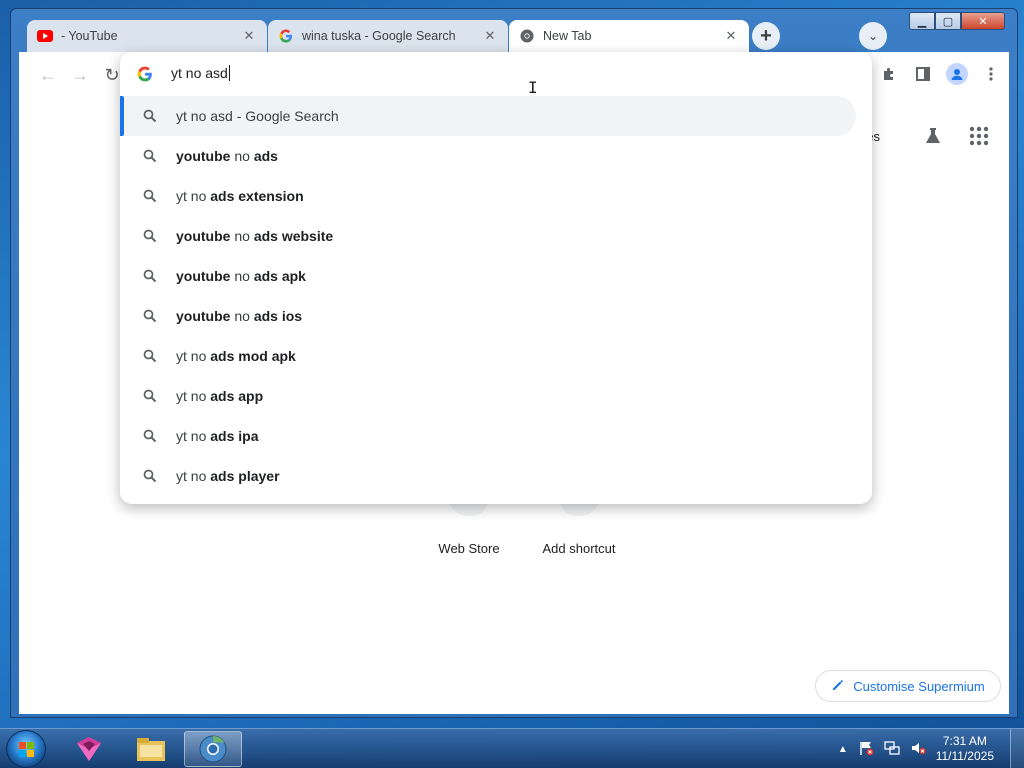 This screenshot has height=768, width=1024. What do you see at coordinates (496, 476) in the screenshot?
I see `suggestion-row: yt no ads player` at bounding box center [496, 476].